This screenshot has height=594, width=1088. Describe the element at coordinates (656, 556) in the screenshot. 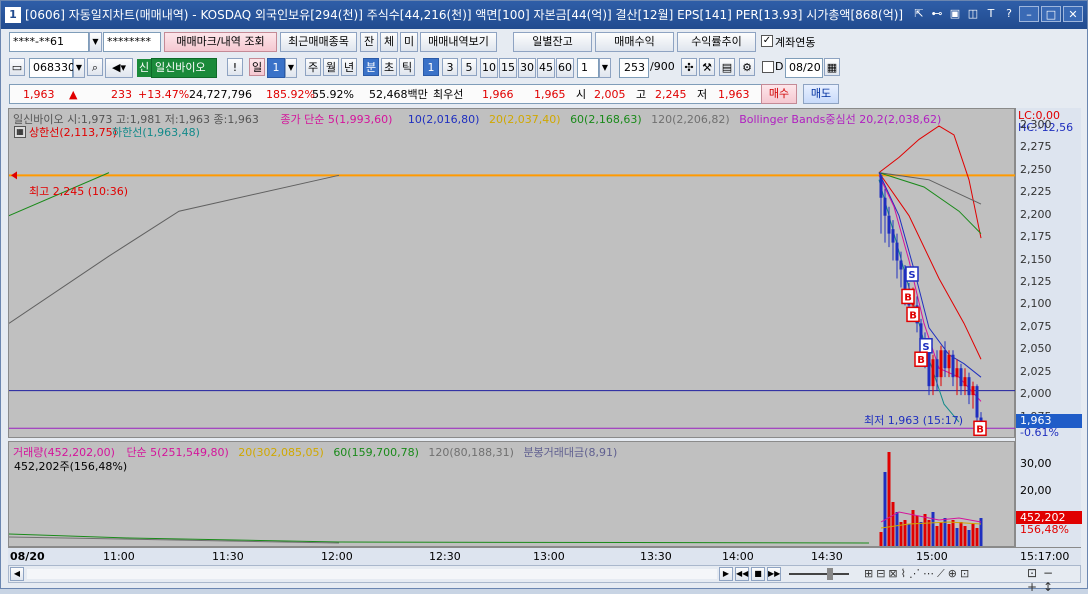

I see `time-tick: 13:30` at that location.